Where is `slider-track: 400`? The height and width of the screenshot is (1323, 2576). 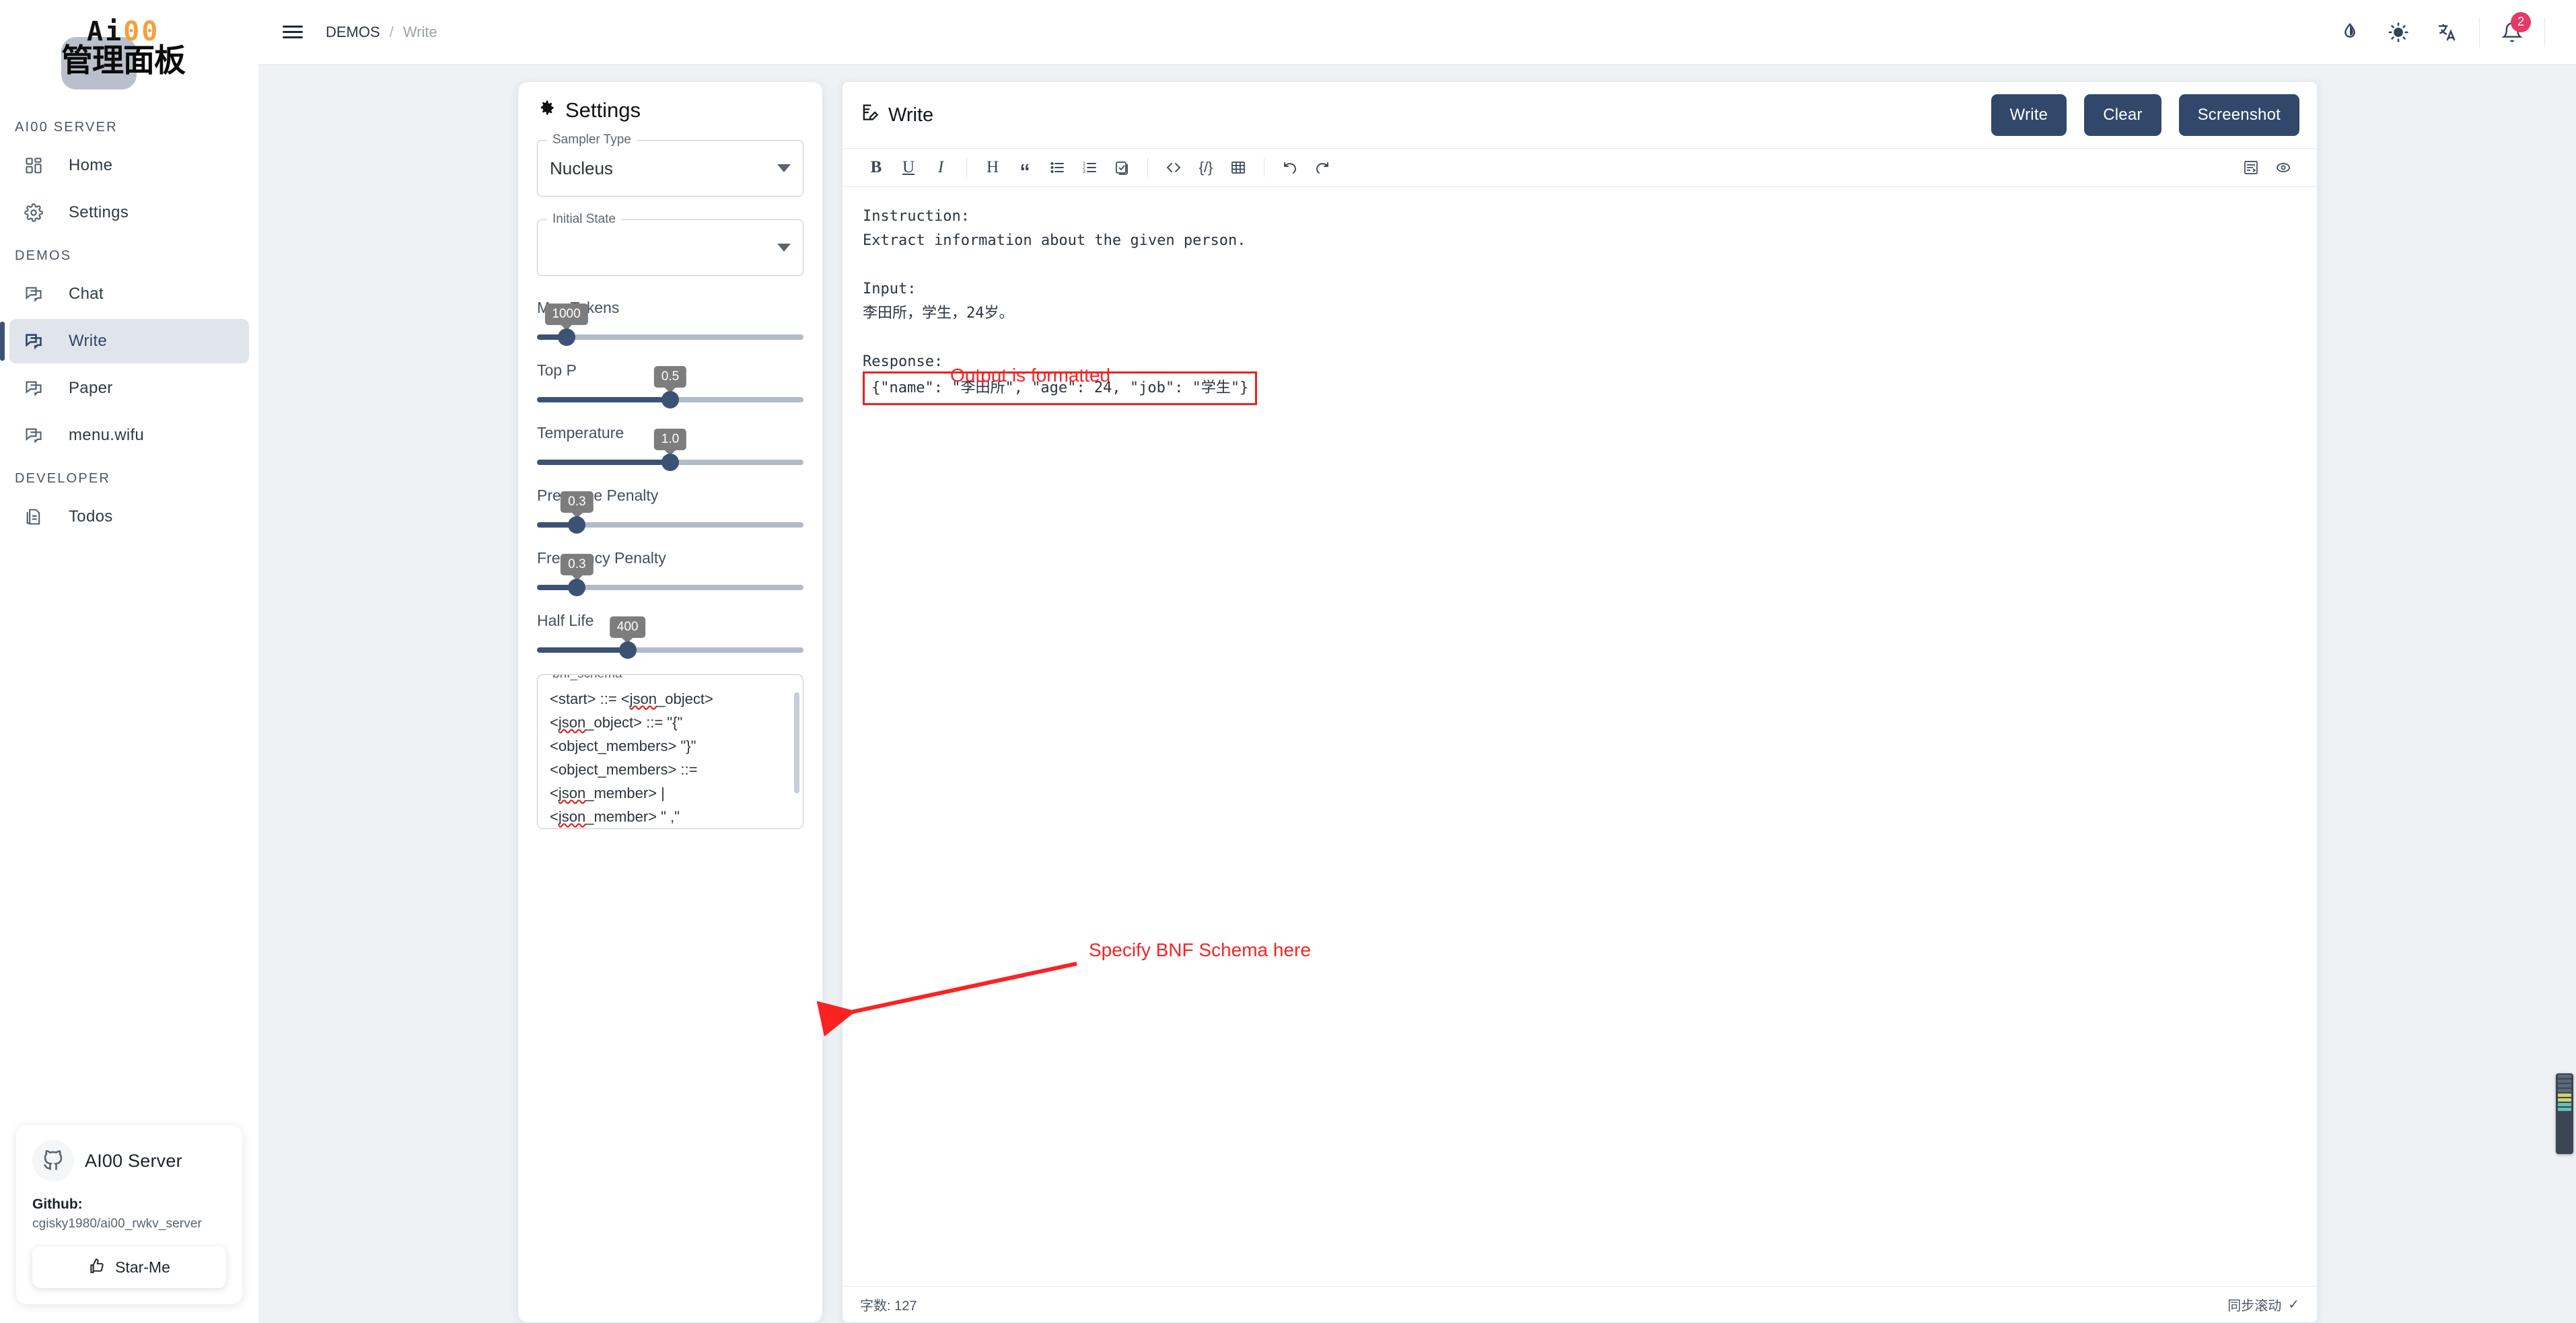 slider-track: 400 is located at coordinates (670, 637).